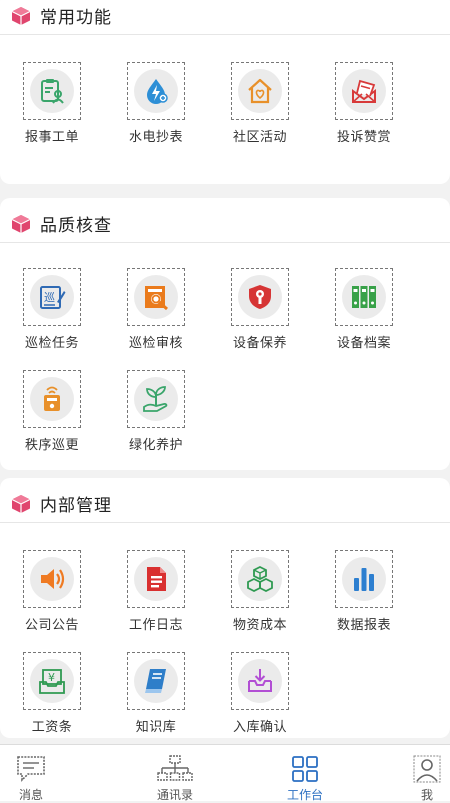  What do you see at coordinates (30, 795) in the screenshot?
I see `tab-label: 消息` at bounding box center [30, 795].